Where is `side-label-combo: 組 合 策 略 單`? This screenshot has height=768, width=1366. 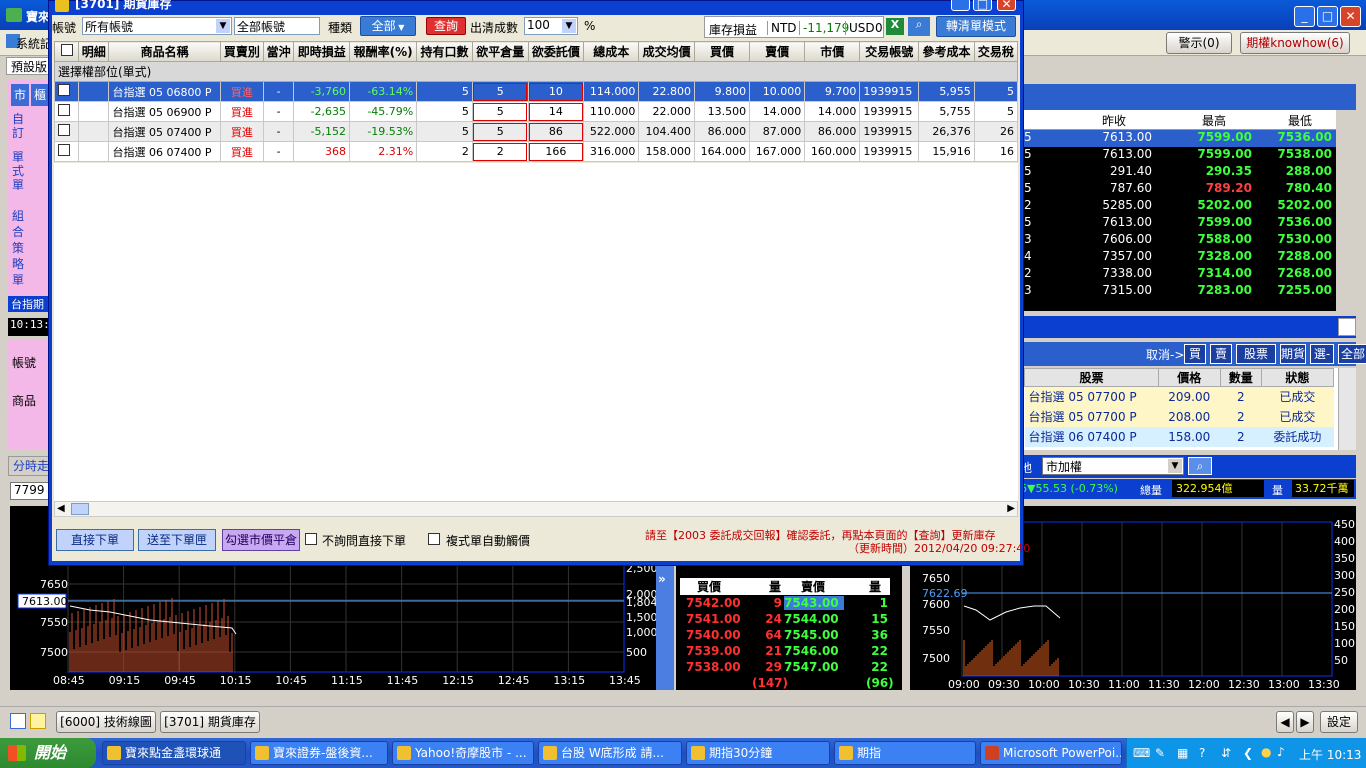
side-label-combo: 組 合 策 略 單 is located at coordinates (20, 248).